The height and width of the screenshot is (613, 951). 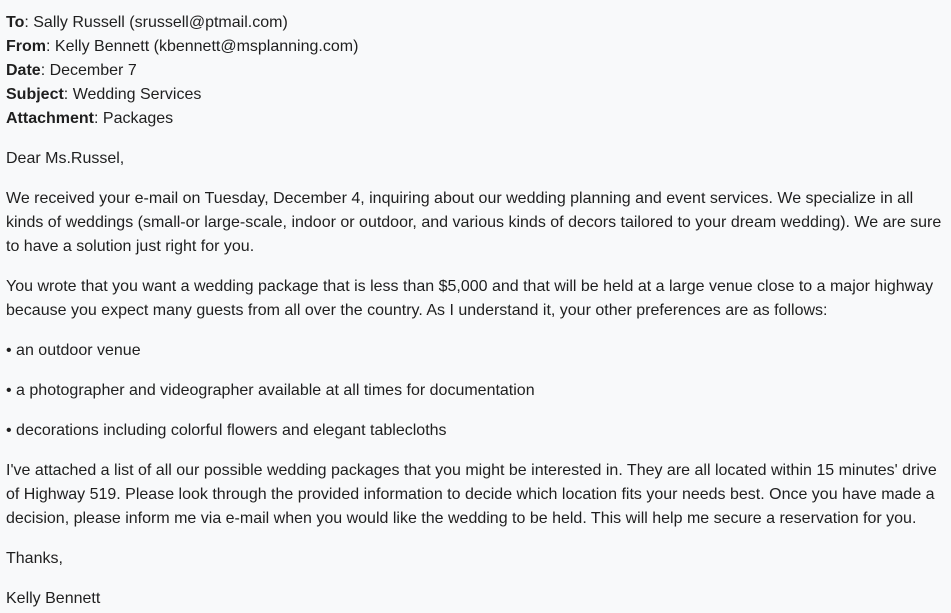 What do you see at coordinates (15, 22) in the screenshot?
I see `to-label: To` at bounding box center [15, 22].